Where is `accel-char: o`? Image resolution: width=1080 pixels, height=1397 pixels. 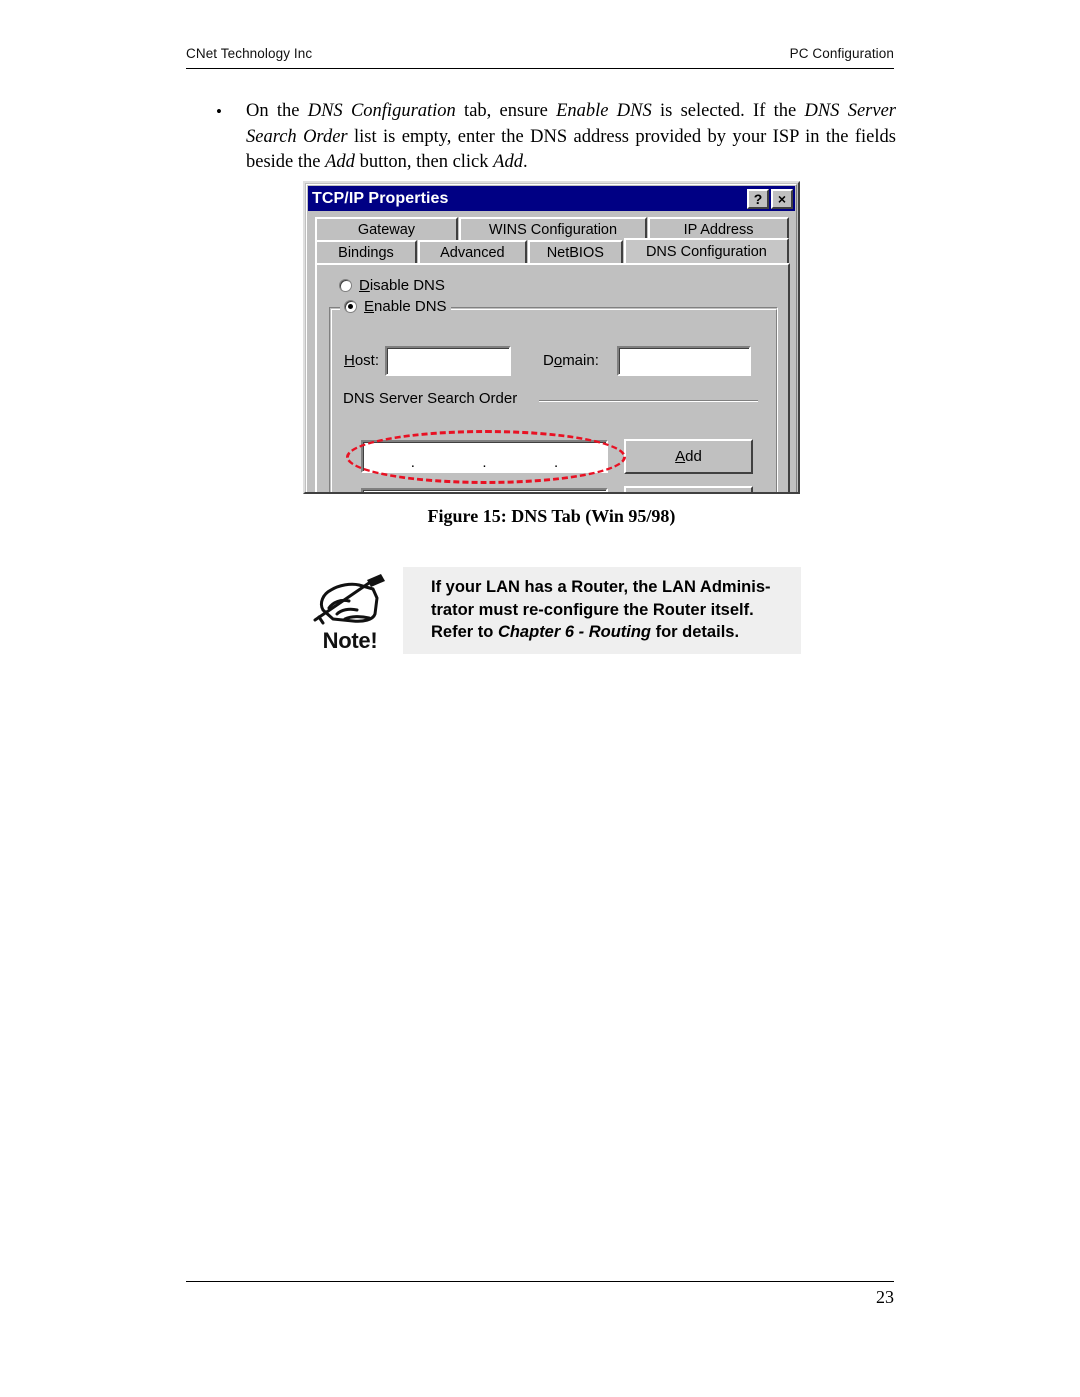 accel-char: o is located at coordinates (558, 360).